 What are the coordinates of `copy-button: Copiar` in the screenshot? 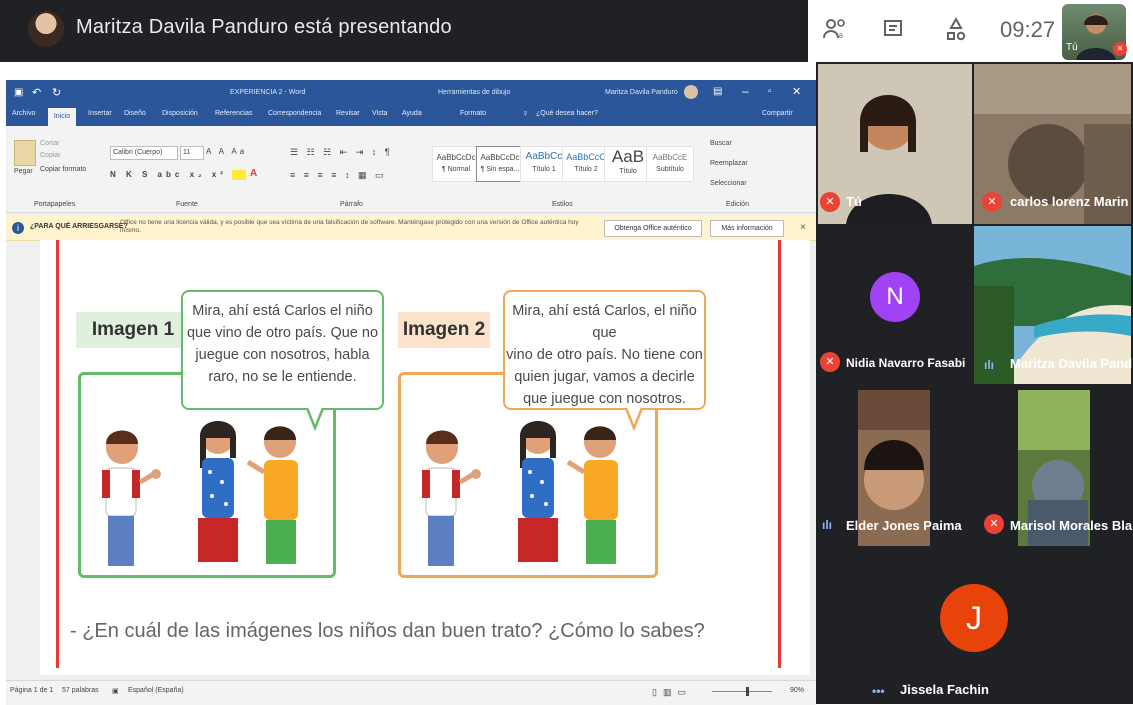 It's located at (50, 155).